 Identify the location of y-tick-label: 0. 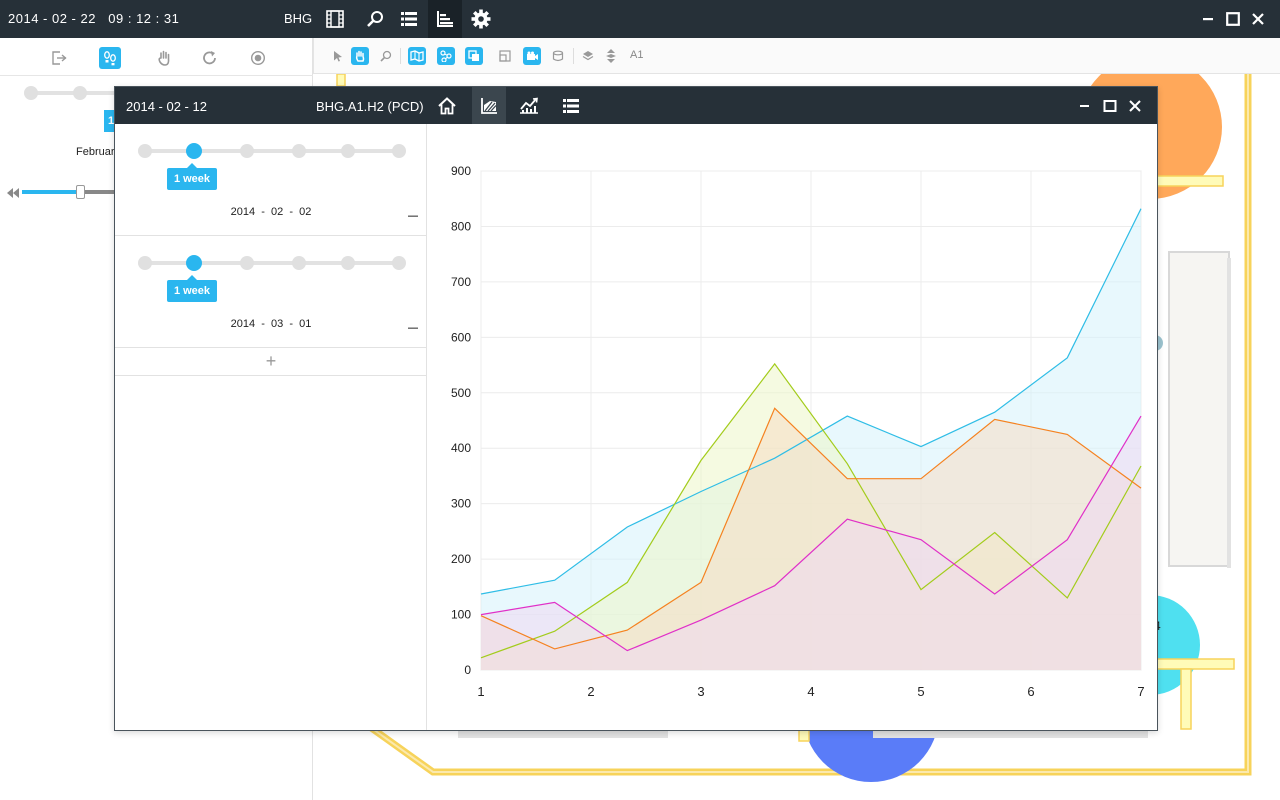
(467, 670).